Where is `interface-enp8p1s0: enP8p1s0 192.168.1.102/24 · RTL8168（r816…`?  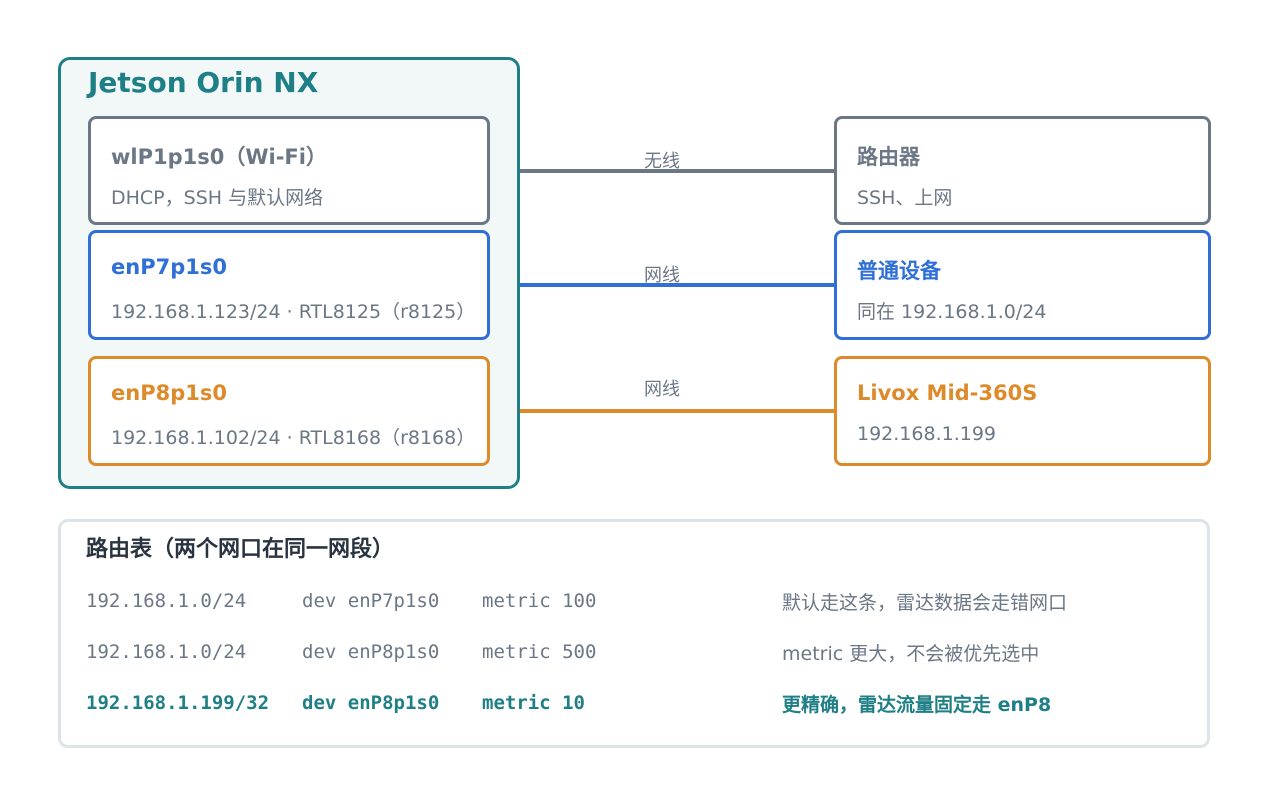
interface-enp8p1s0: enP8p1s0 192.168.1.102/24 · RTL8168（r816… is located at coordinates (289, 411).